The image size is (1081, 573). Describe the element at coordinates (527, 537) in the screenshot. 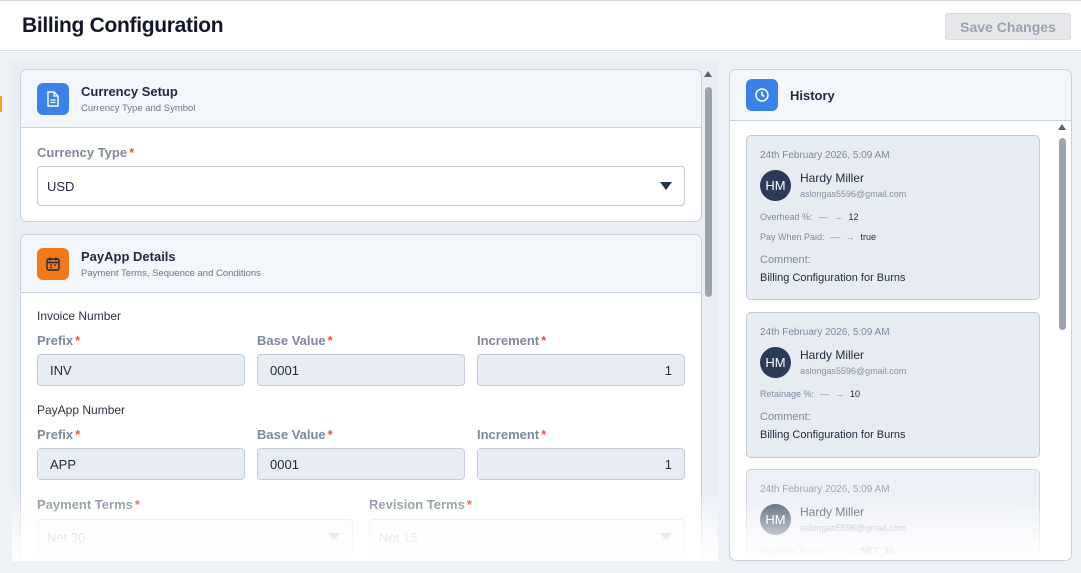

I see `revision-terms-select: Net 15` at that location.